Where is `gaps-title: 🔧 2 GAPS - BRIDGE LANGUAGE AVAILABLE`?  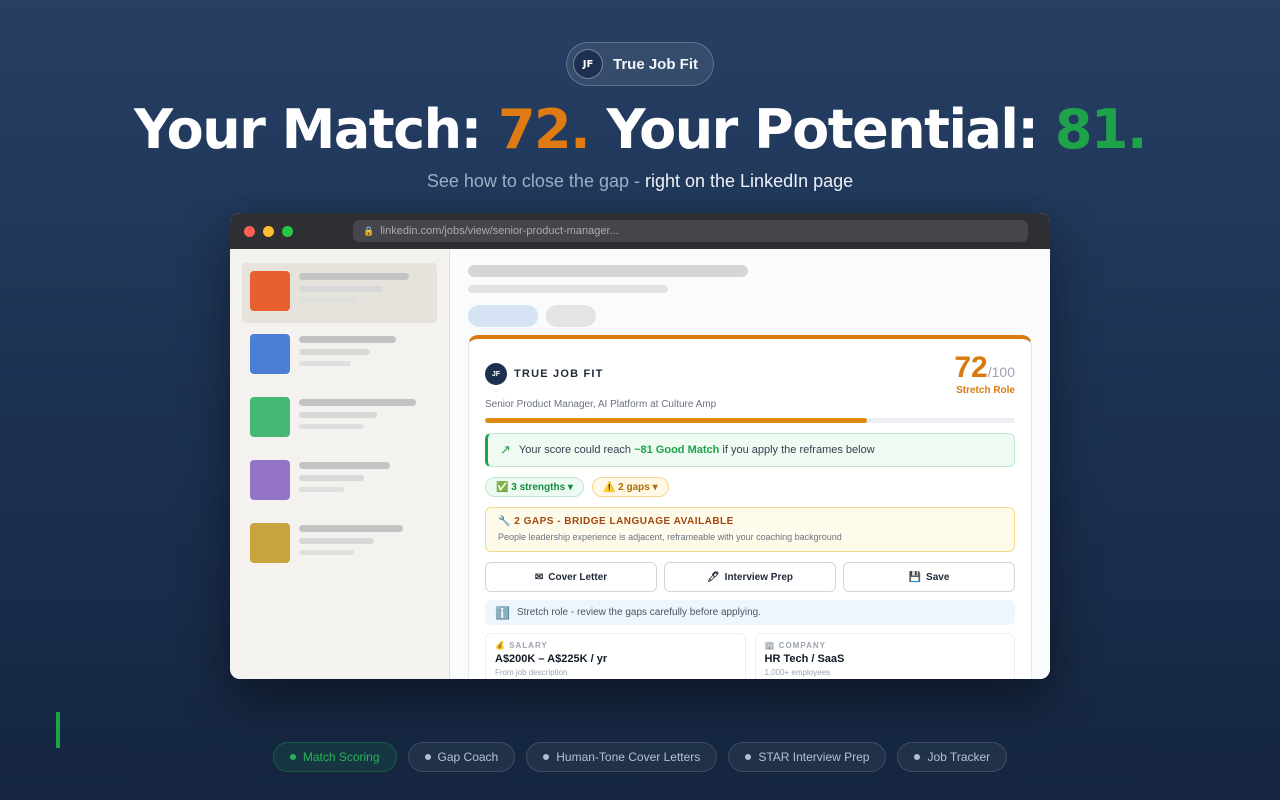 gaps-title: 🔧 2 GAPS - BRIDGE LANGUAGE AVAILABLE is located at coordinates (616, 521).